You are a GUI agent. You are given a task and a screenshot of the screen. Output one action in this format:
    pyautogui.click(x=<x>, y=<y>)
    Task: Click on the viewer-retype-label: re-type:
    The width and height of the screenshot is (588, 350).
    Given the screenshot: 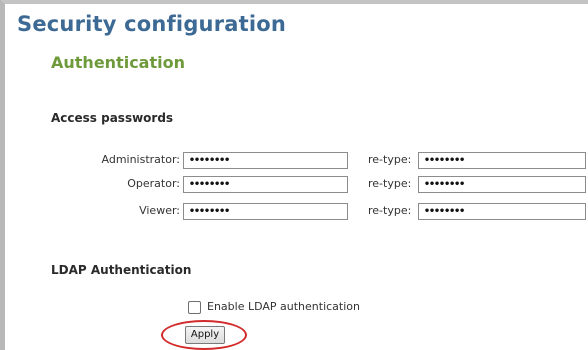 What is the action you would take?
    pyautogui.click(x=390, y=210)
    